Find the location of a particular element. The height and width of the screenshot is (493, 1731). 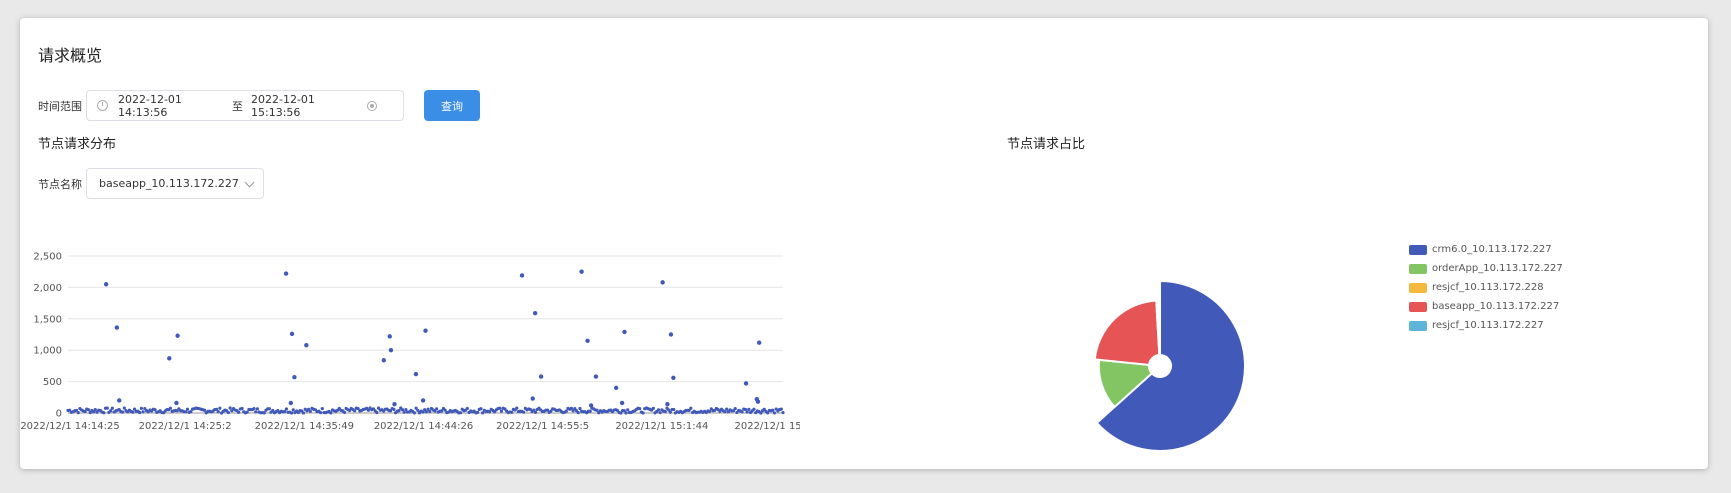

node-select: baseapp_10.113.172.227 is located at coordinates (175, 183).